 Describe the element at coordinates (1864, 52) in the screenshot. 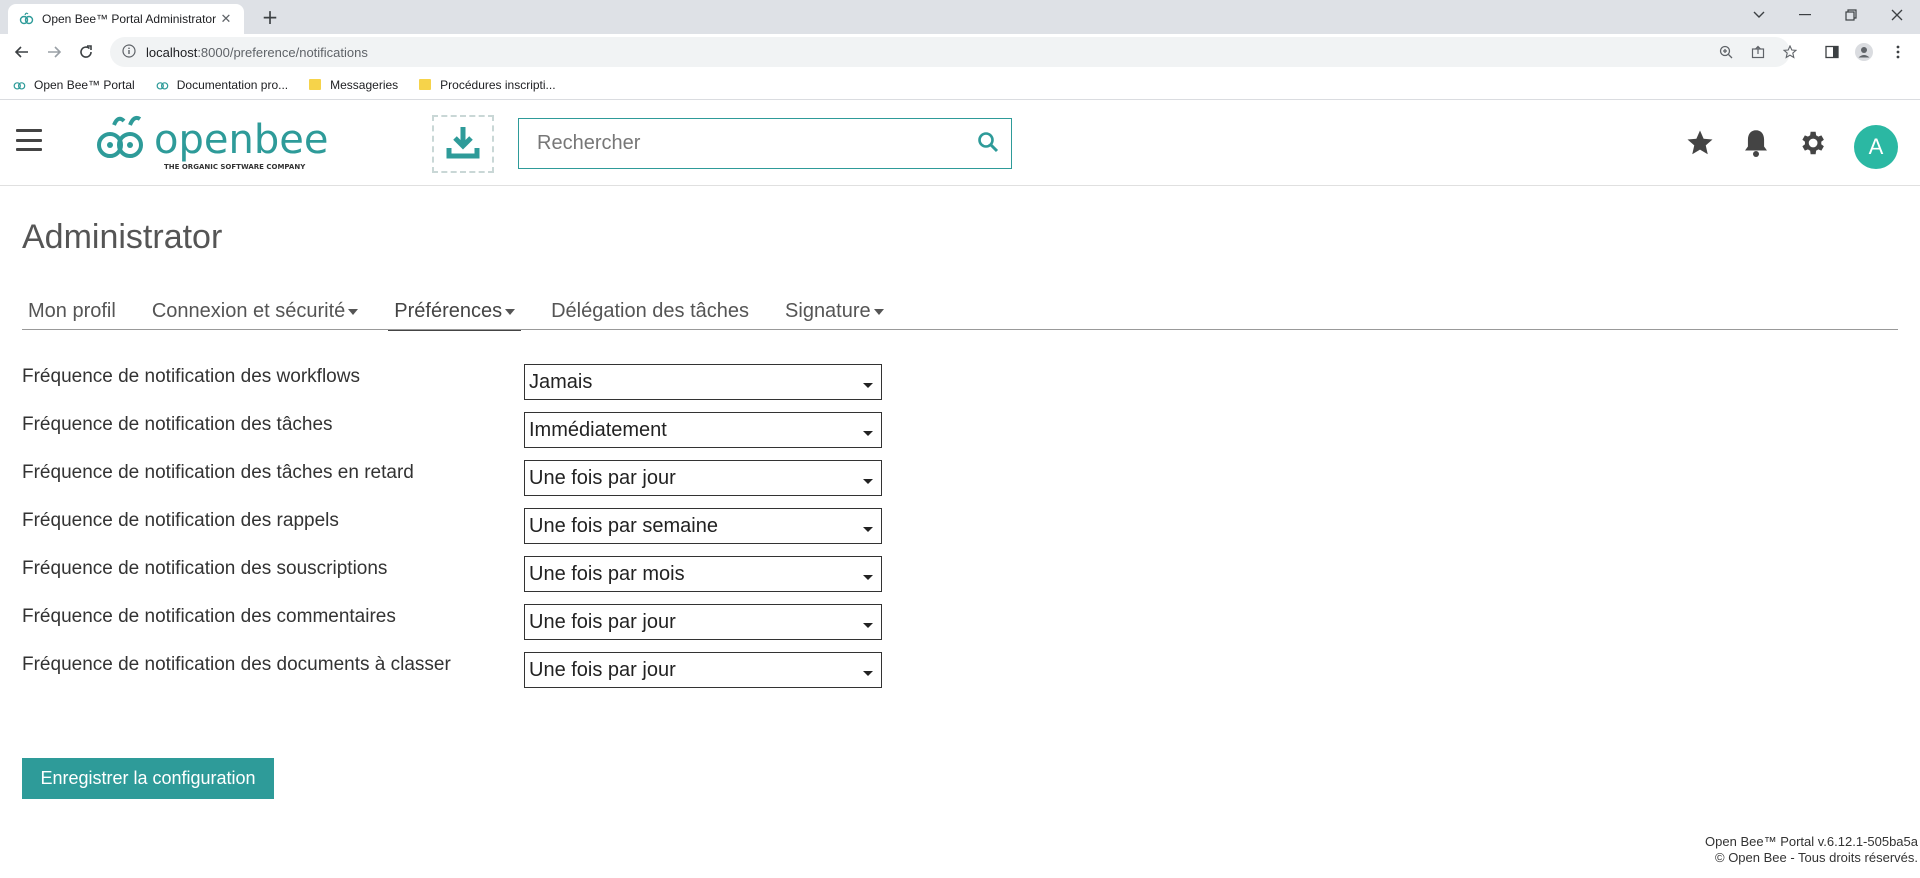

I see `profile-icon` at that location.